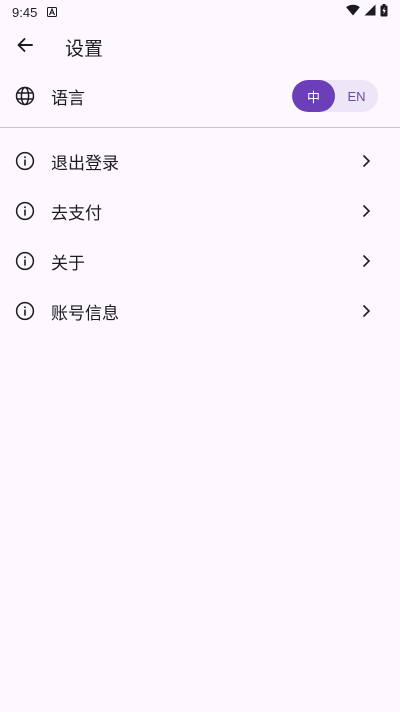 The image size is (400, 712). Describe the element at coordinates (200, 47) in the screenshot. I see `top-app-bar: 设置` at that location.